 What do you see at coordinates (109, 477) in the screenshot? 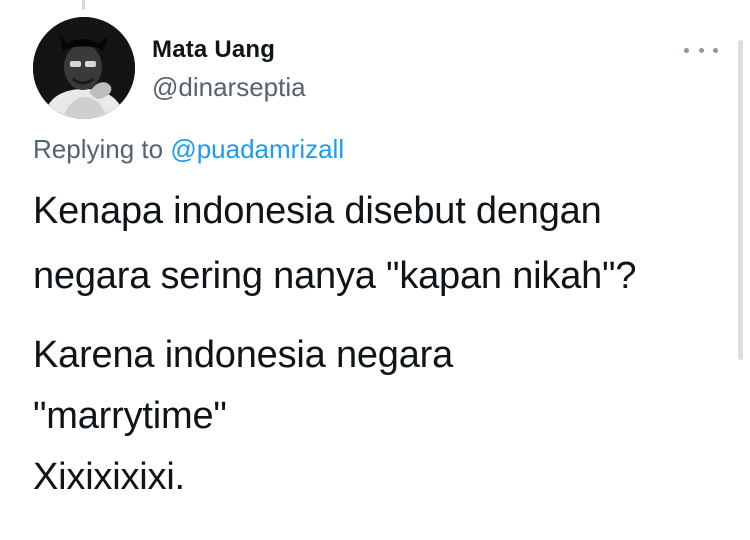
I see `tweet-text-line: Xixixixixi.` at bounding box center [109, 477].